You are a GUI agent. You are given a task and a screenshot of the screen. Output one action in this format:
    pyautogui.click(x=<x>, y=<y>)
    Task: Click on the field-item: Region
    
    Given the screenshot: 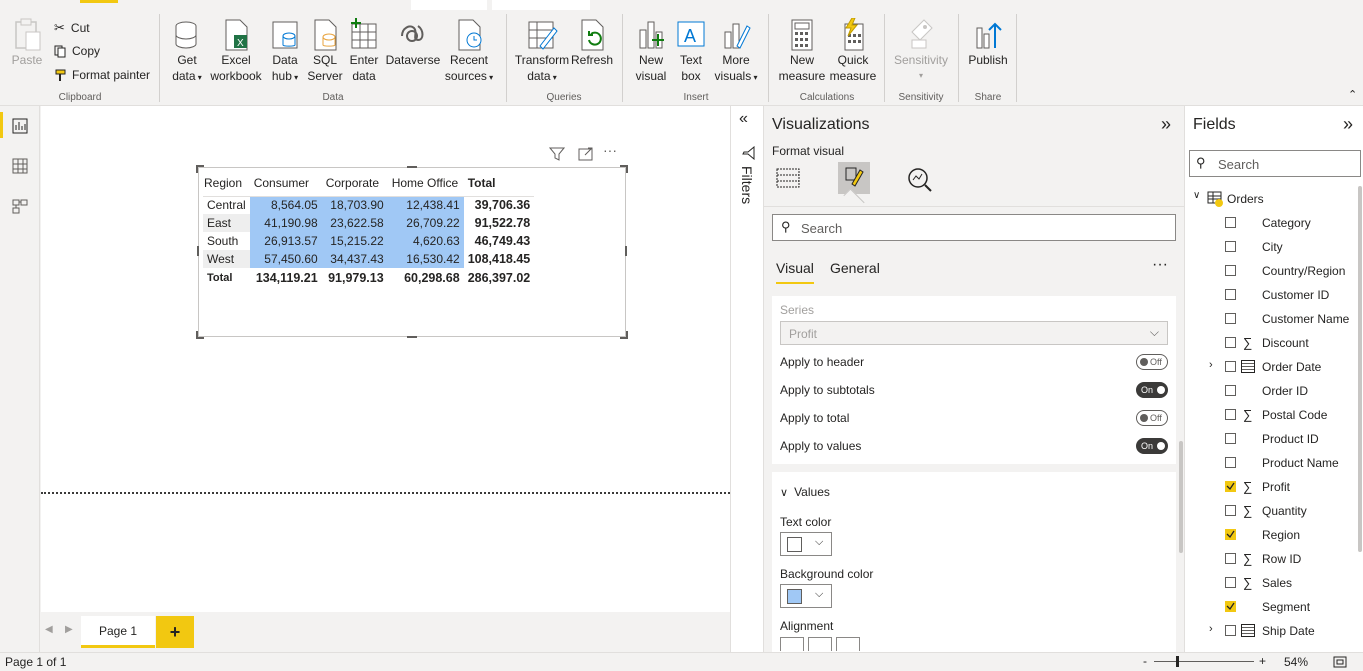 What is the action you would take?
    pyautogui.click(x=1274, y=535)
    